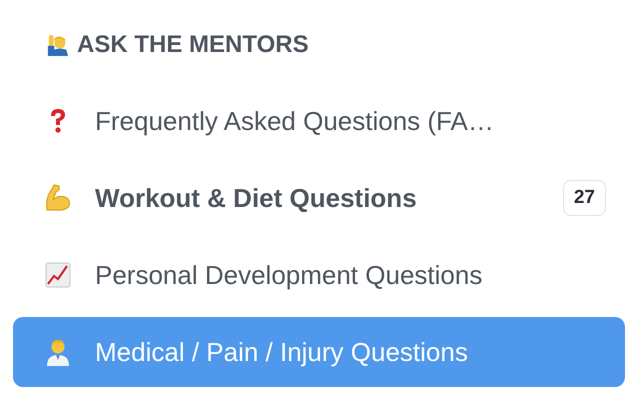 Image resolution: width=637 pixels, height=410 pixels. I want to click on flexed-arm-icon, so click(58, 198).